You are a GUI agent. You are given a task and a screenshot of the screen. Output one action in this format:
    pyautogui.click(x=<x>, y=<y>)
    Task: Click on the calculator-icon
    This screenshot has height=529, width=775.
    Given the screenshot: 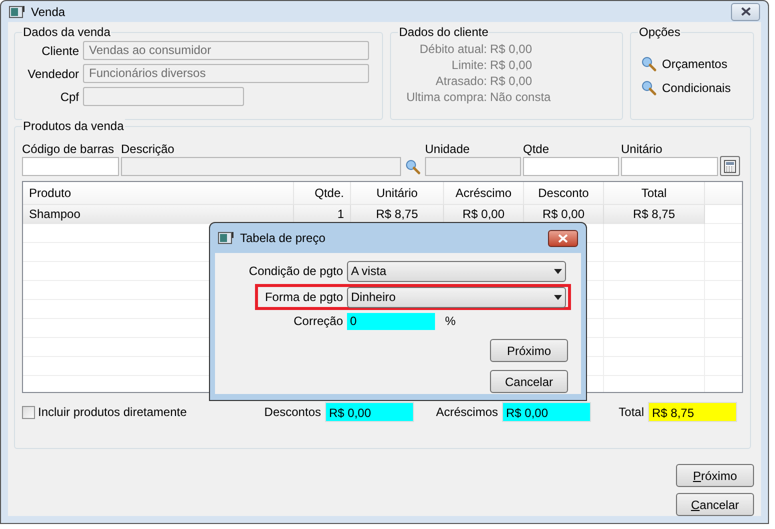 What is the action you would take?
    pyautogui.click(x=730, y=166)
    